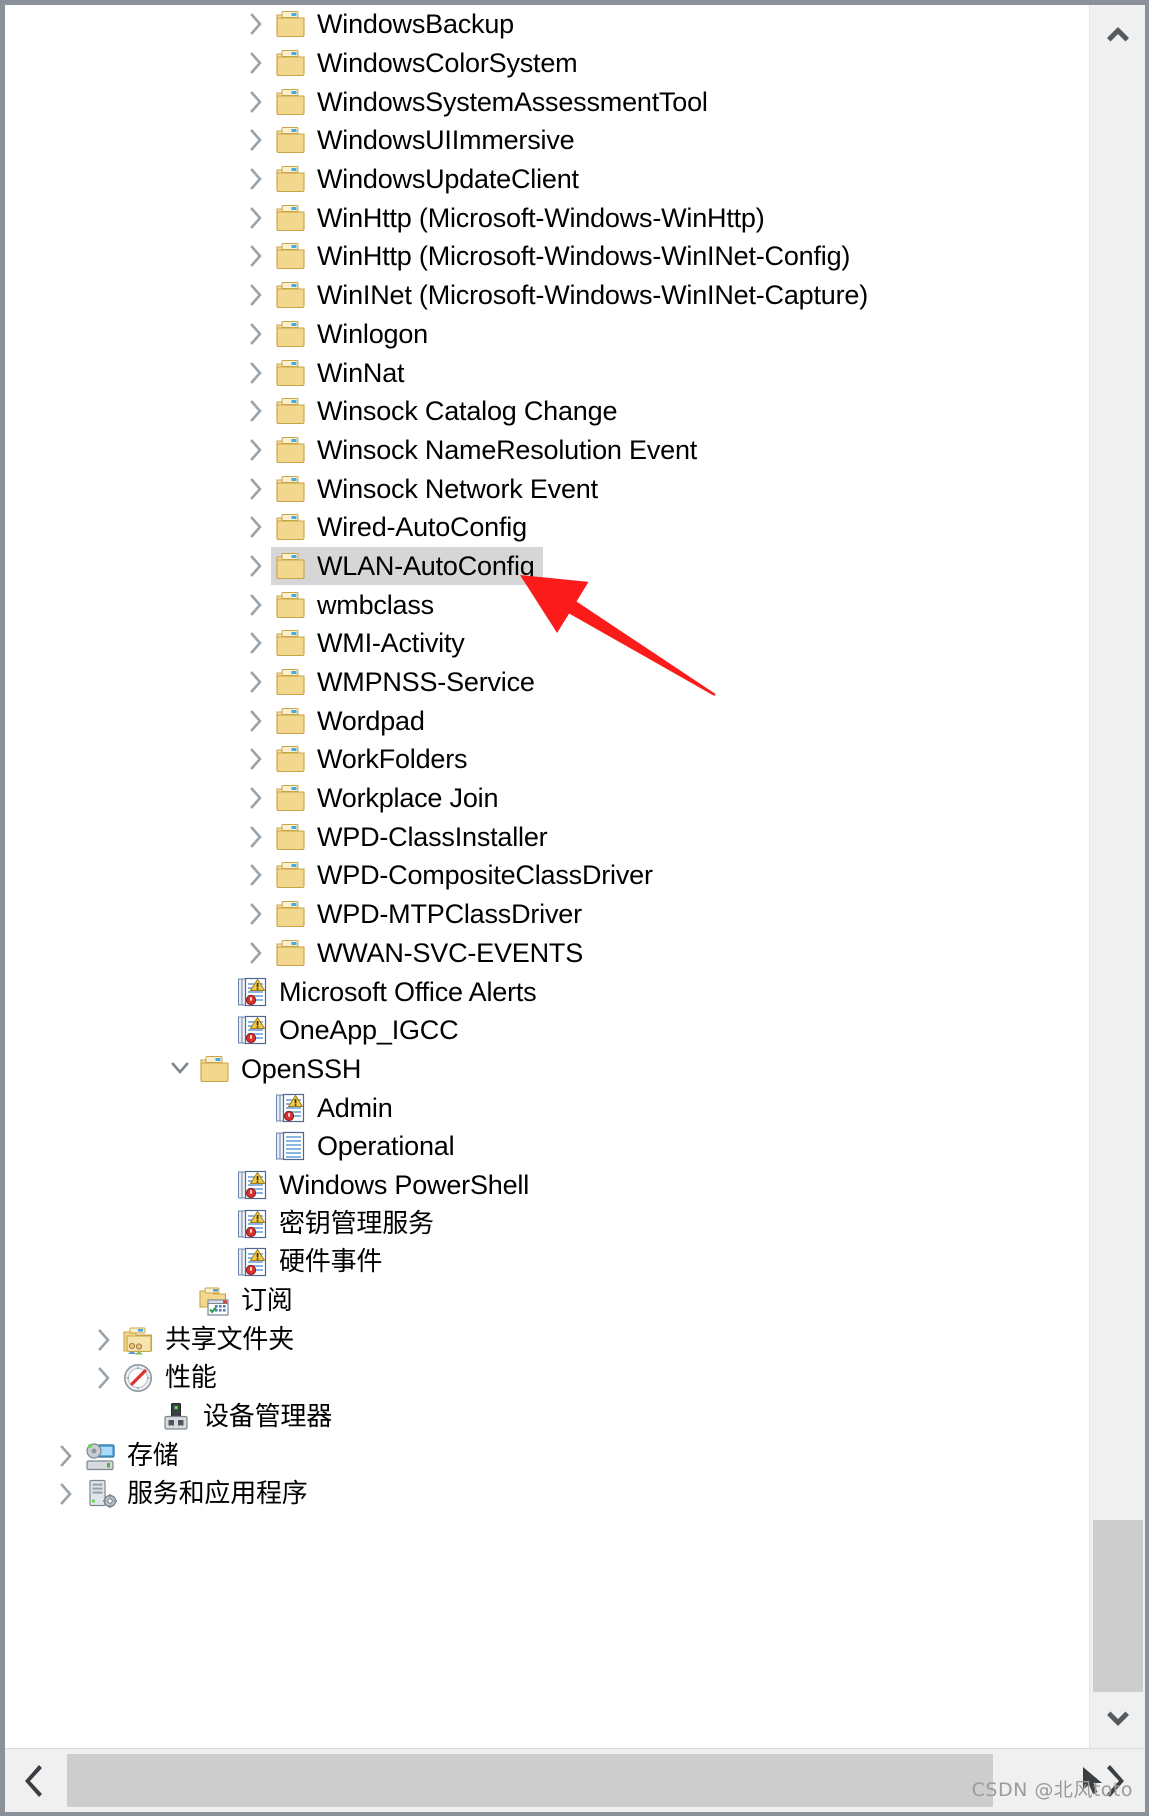 This screenshot has height=1816, width=1149. Describe the element at coordinates (547, 372) in the screenshot. I see `tree-item: WinNat` at that location.